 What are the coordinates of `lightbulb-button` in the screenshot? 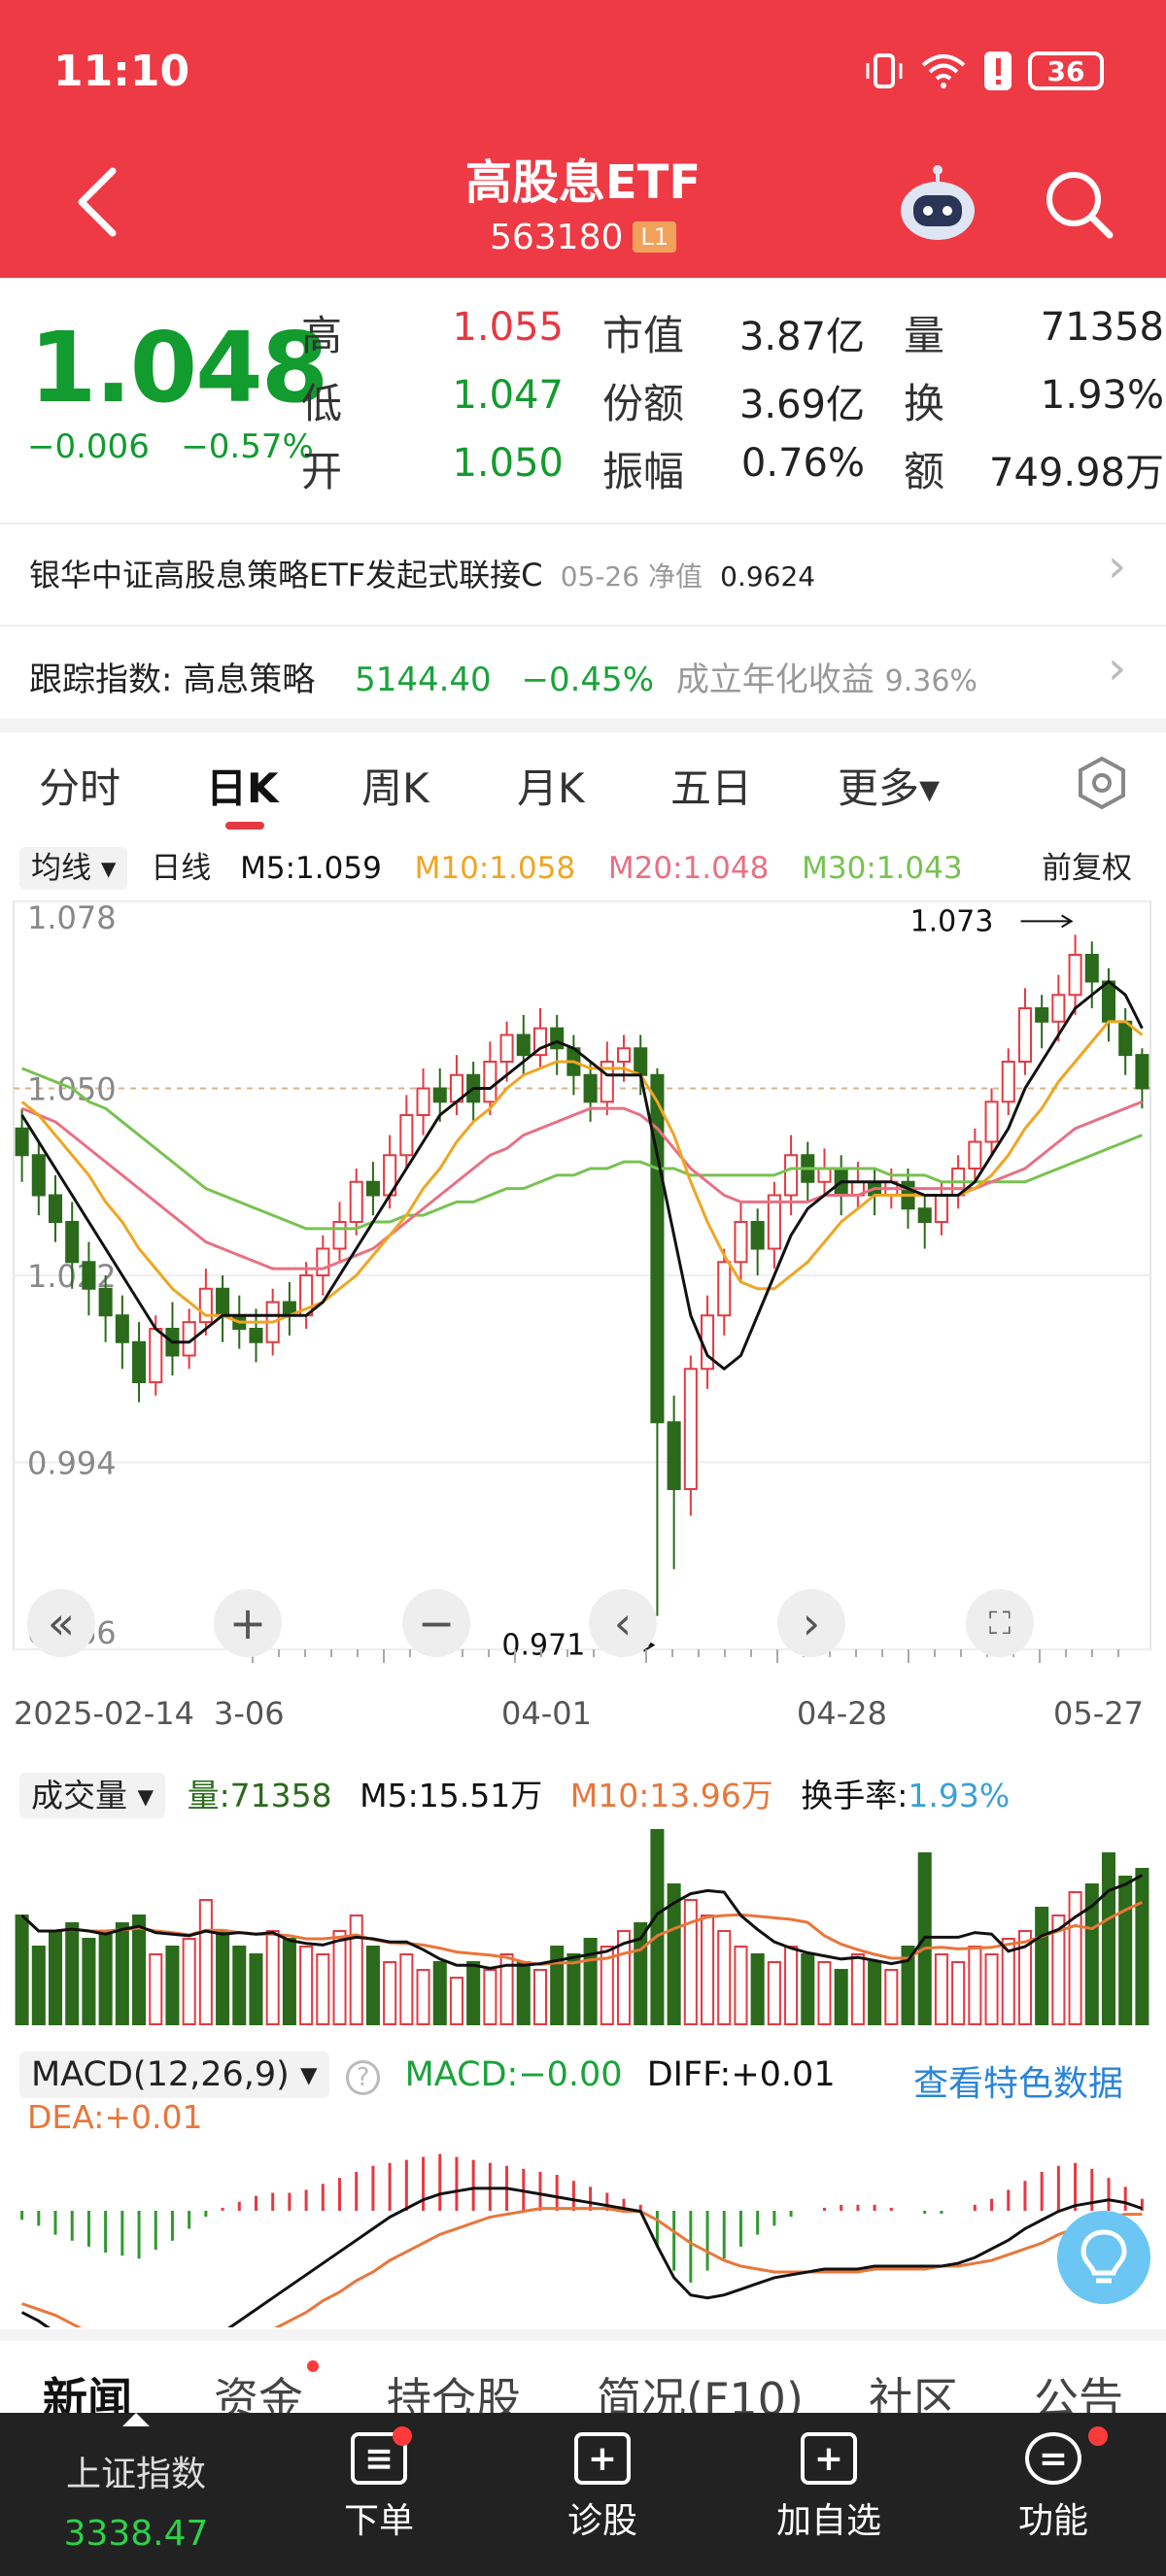 It's located at (1103, 2257).